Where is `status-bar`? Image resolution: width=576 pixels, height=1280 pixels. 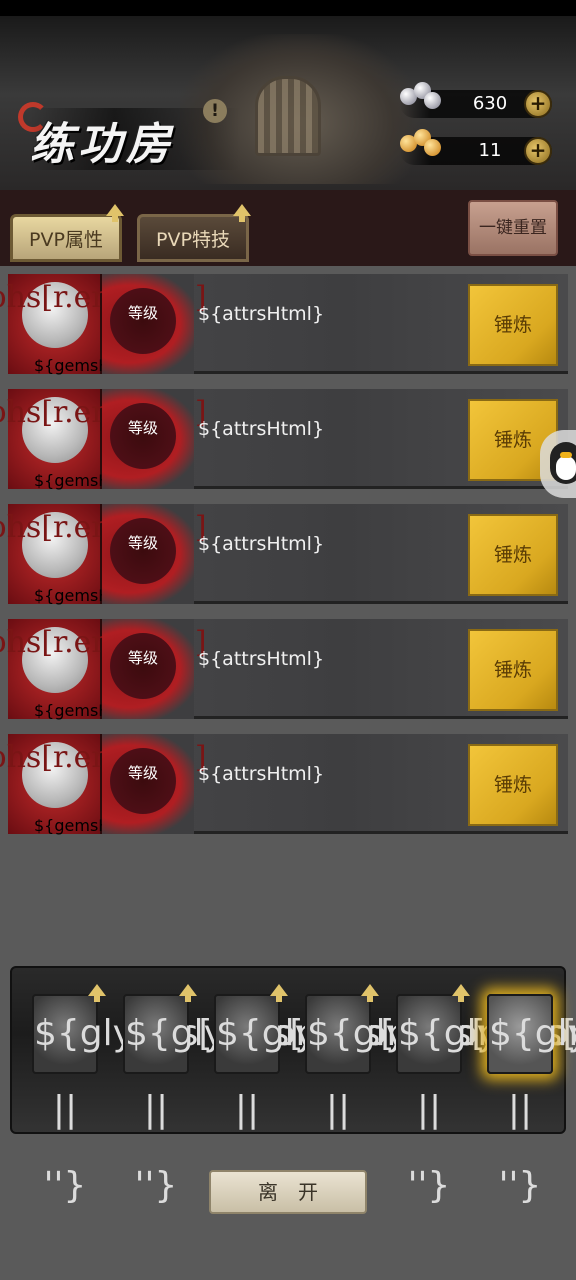
status-bar is located at coordinates (288, 8).